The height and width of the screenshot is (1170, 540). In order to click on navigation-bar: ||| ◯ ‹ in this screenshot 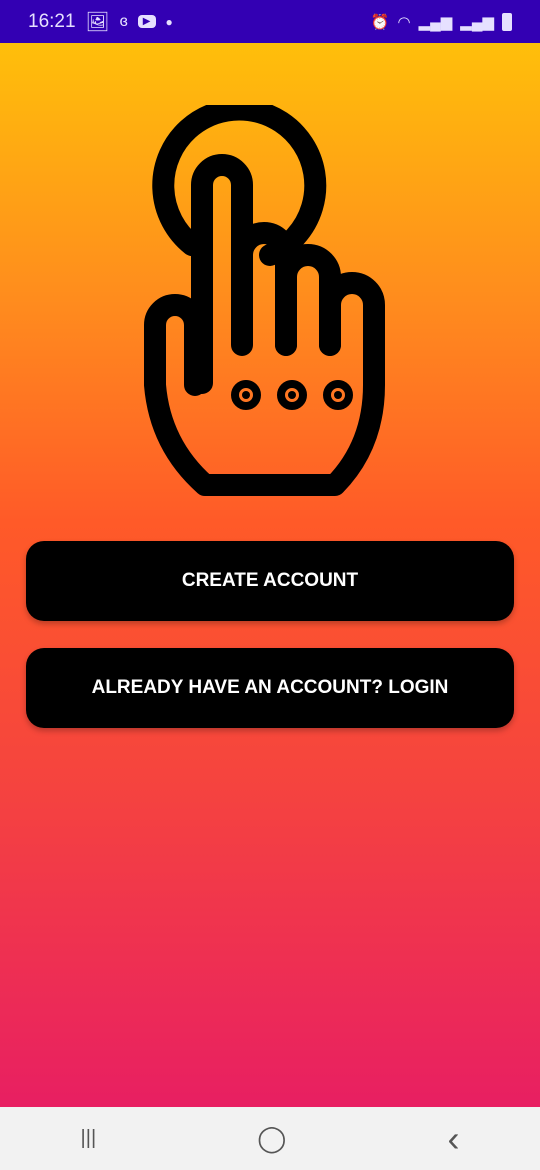, I will do `click(270, 1138)`.